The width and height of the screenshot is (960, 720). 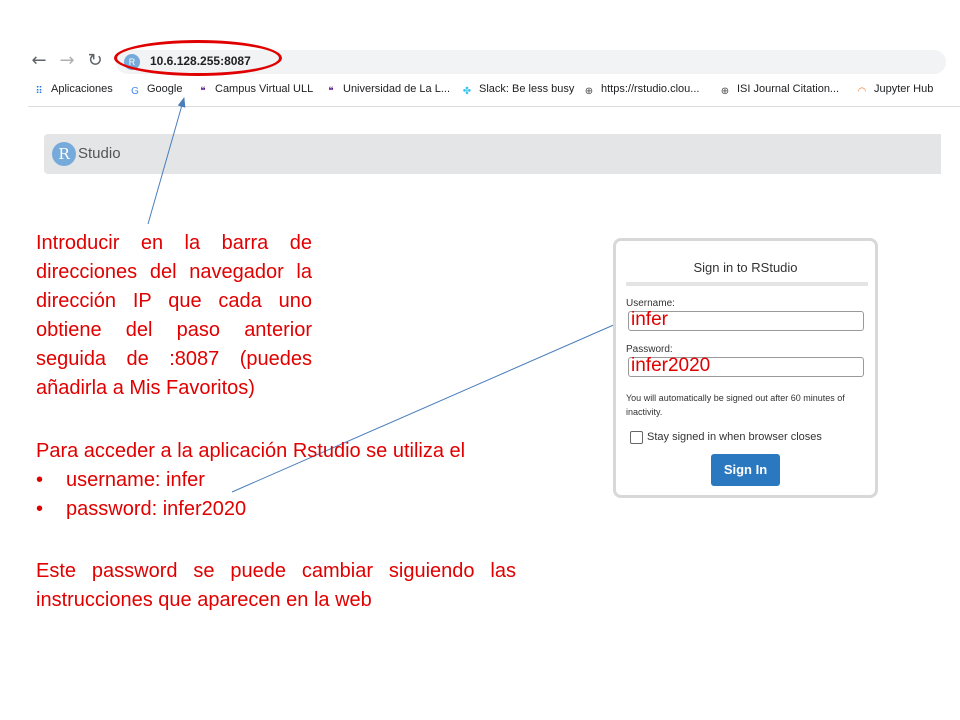 What do you see at coordinates (745, 267) in the screenshot?
I see `login-title: Sign in to RStudio` at bounding box center [745, 267].